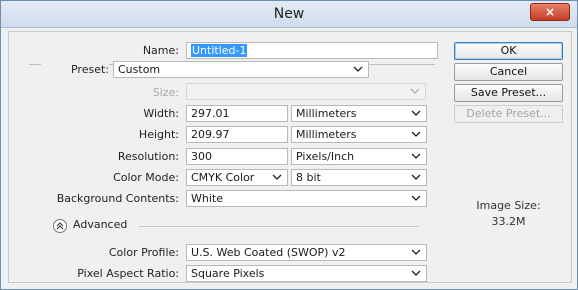  I want to click on color-mode-value: CMYK Color, so click(223, 177).